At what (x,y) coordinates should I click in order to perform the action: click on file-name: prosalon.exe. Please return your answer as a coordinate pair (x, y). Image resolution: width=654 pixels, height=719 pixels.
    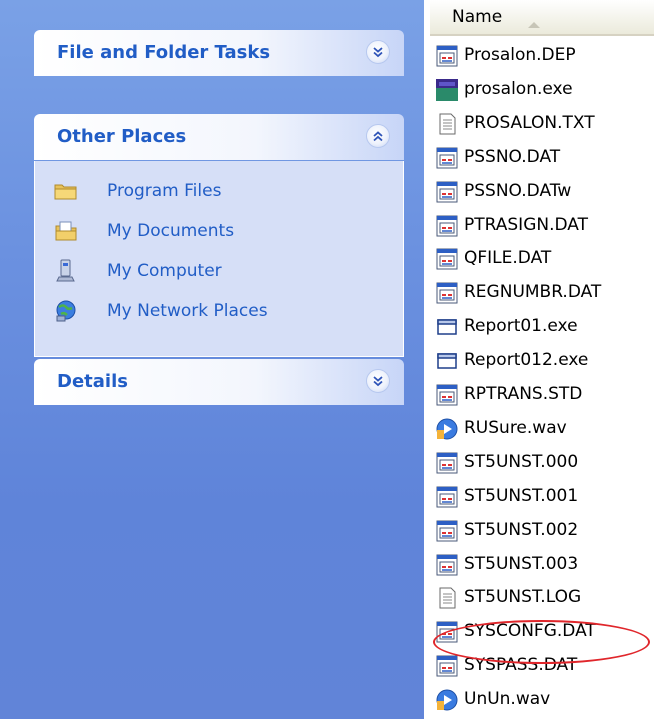
    Looking at the image, I should click on (518, 89).